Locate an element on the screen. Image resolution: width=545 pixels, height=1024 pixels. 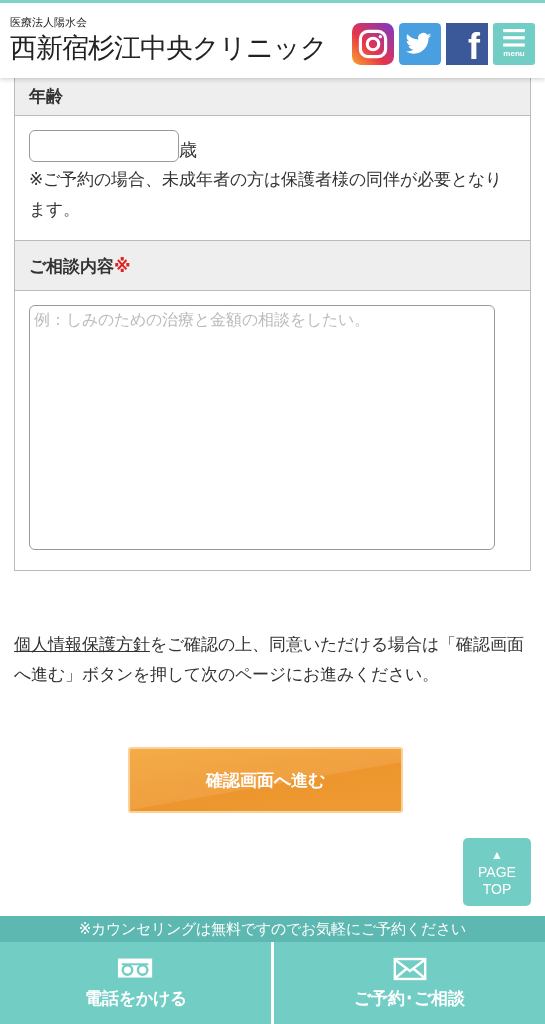
instagram-icon is located at coordinates (373, 43).